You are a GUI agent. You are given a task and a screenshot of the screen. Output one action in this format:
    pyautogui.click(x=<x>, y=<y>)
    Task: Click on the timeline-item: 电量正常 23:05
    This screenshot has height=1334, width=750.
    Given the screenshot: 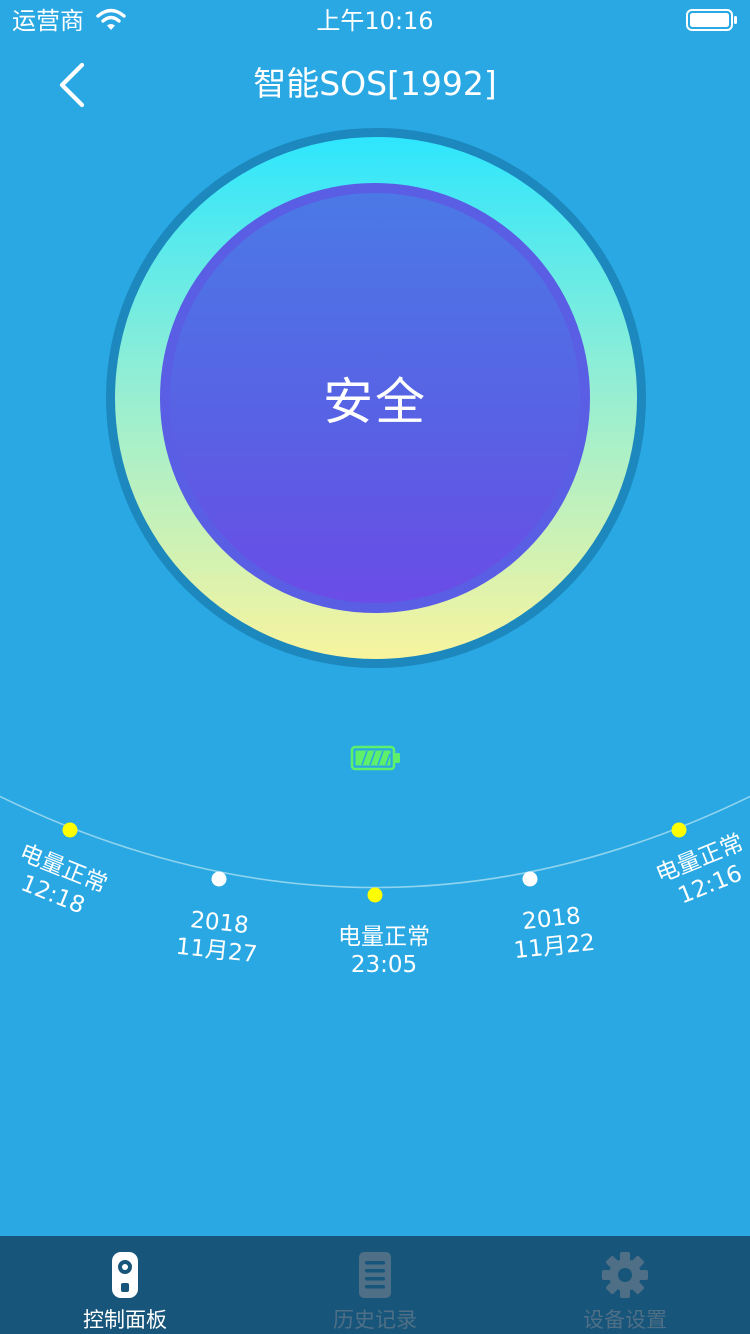 What is the action you would take?
    pyautogui.click(x=384, y=951)
    